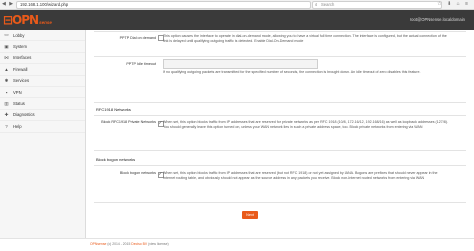 Image resolution: width=474 pixels, height=251 pixels. I want to click on sidebar-item-label: Firewall, so click(20, 69).